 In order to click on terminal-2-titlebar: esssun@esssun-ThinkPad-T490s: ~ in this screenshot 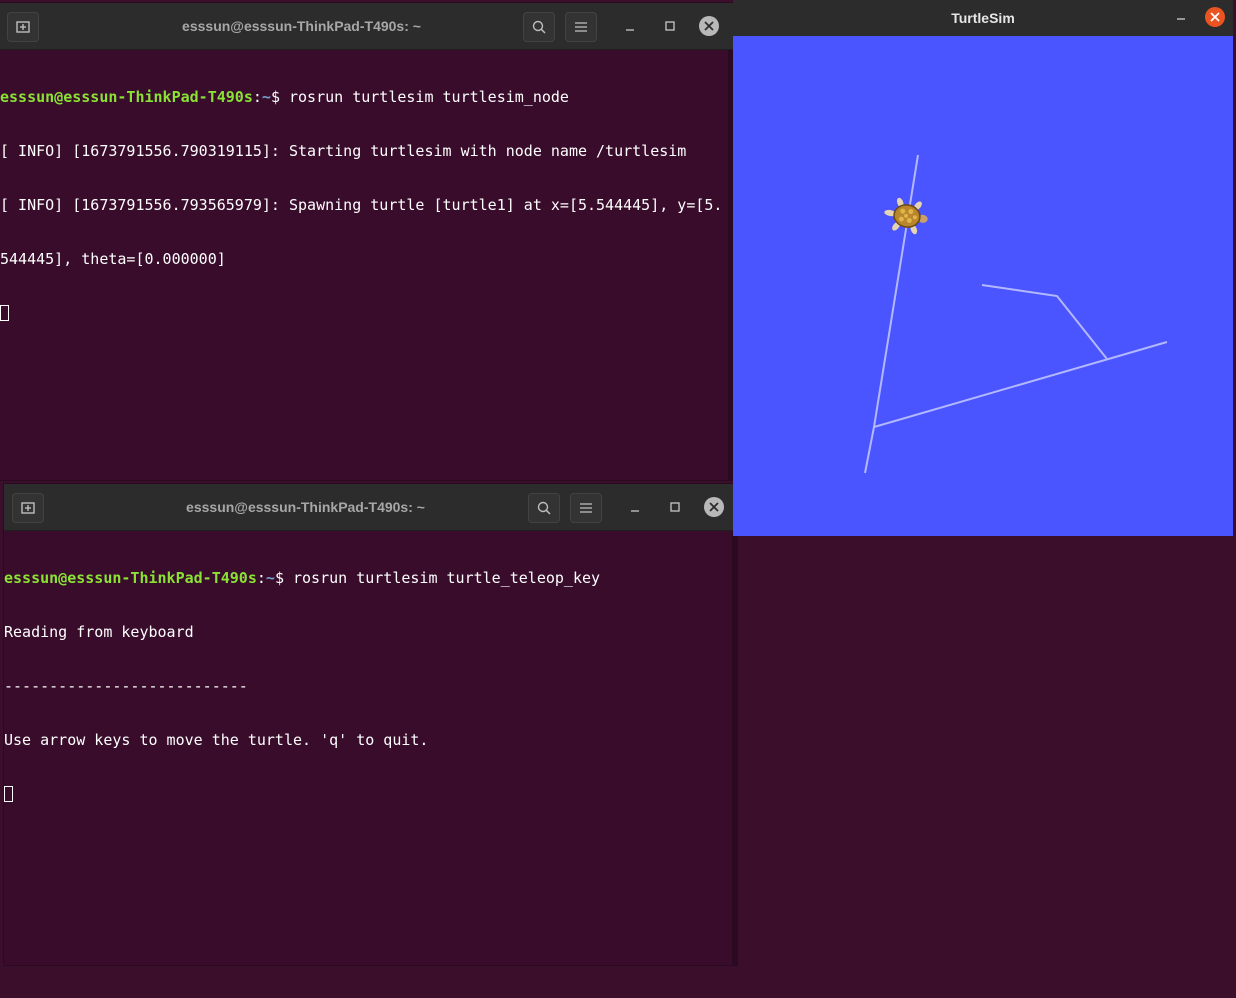, I will do `click(370, 507)`.